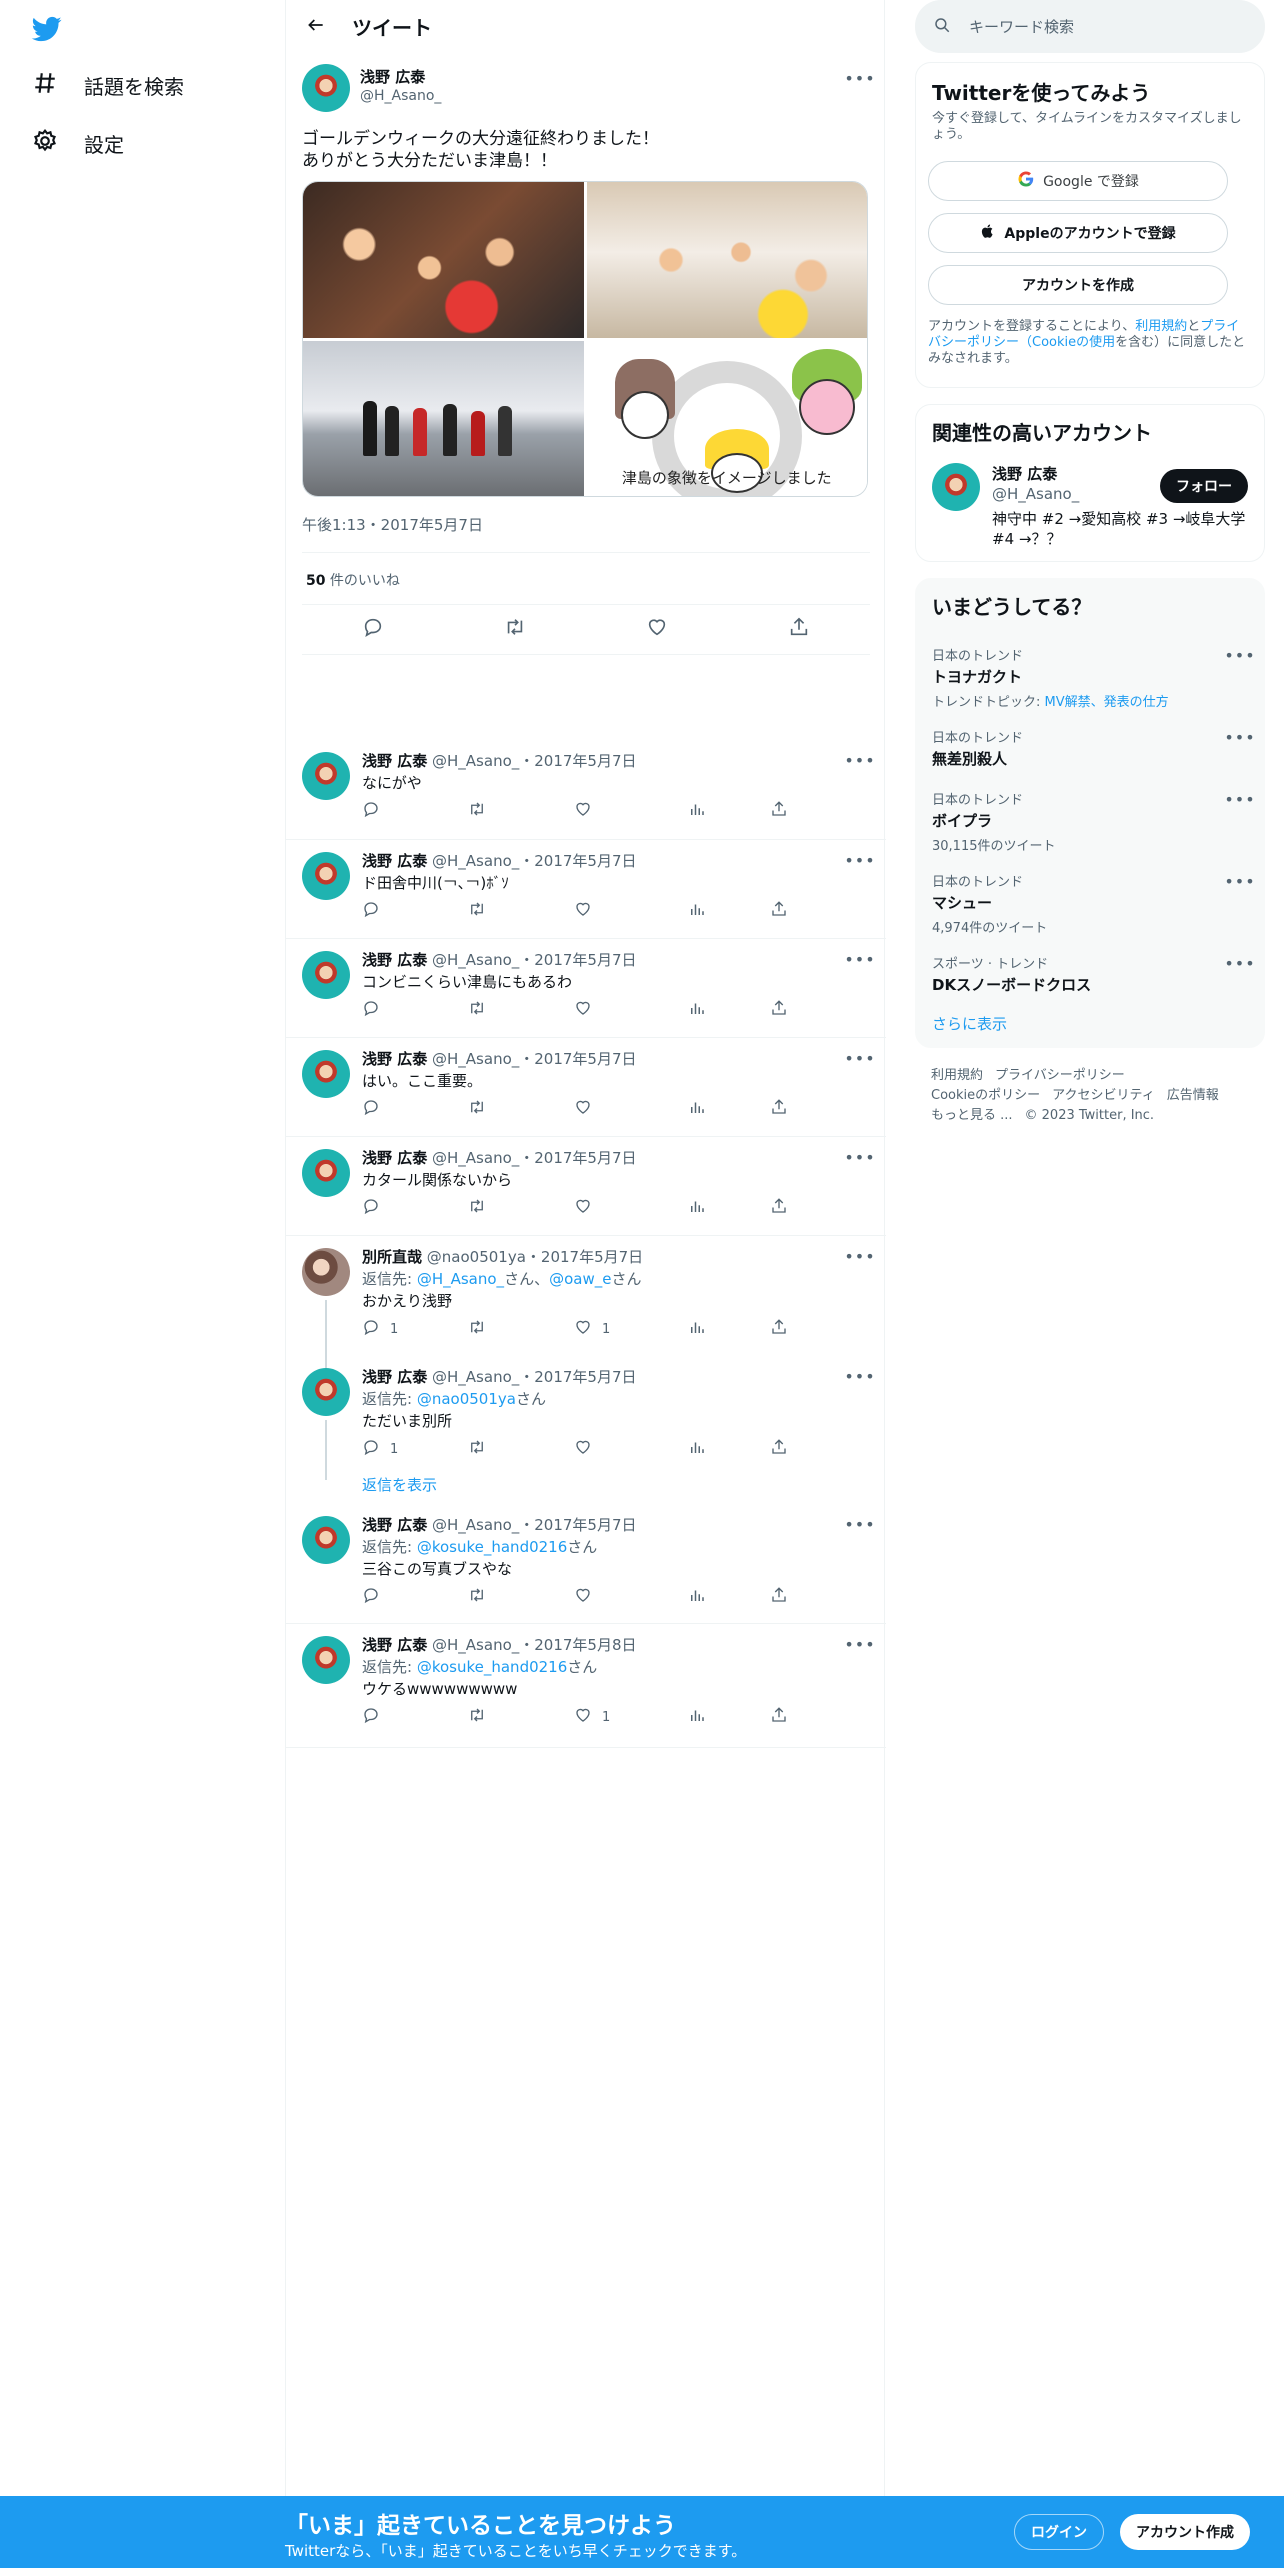 The image size is (1284, 2568). What do you see at coordinates (586, 1087) in the screenshot?
I see `reply-tweet: 浅野 広泰 @H_Asano_・2017年5月7日 ••• はい。ここ重要。` at bounding box center [586, 1087].